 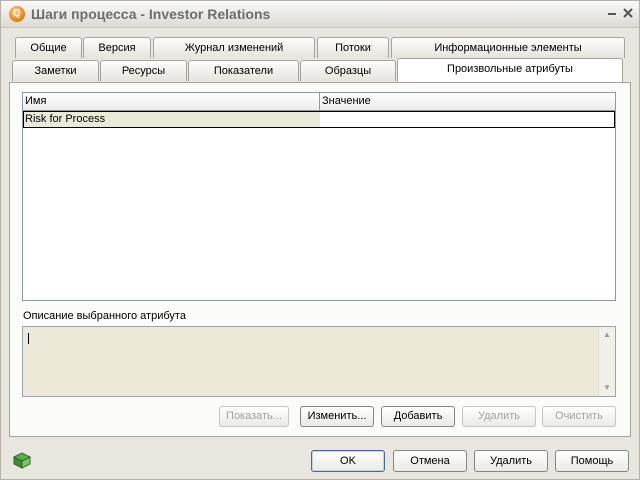 I want to click on tab-general: Общие, so click(x=48, y=47).